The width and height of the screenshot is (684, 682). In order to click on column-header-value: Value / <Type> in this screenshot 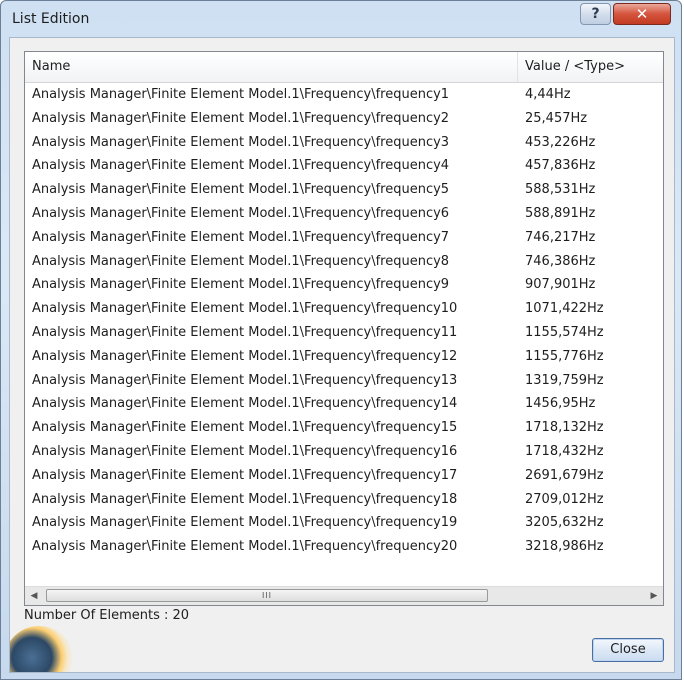, I will do `click(590, 67)`.